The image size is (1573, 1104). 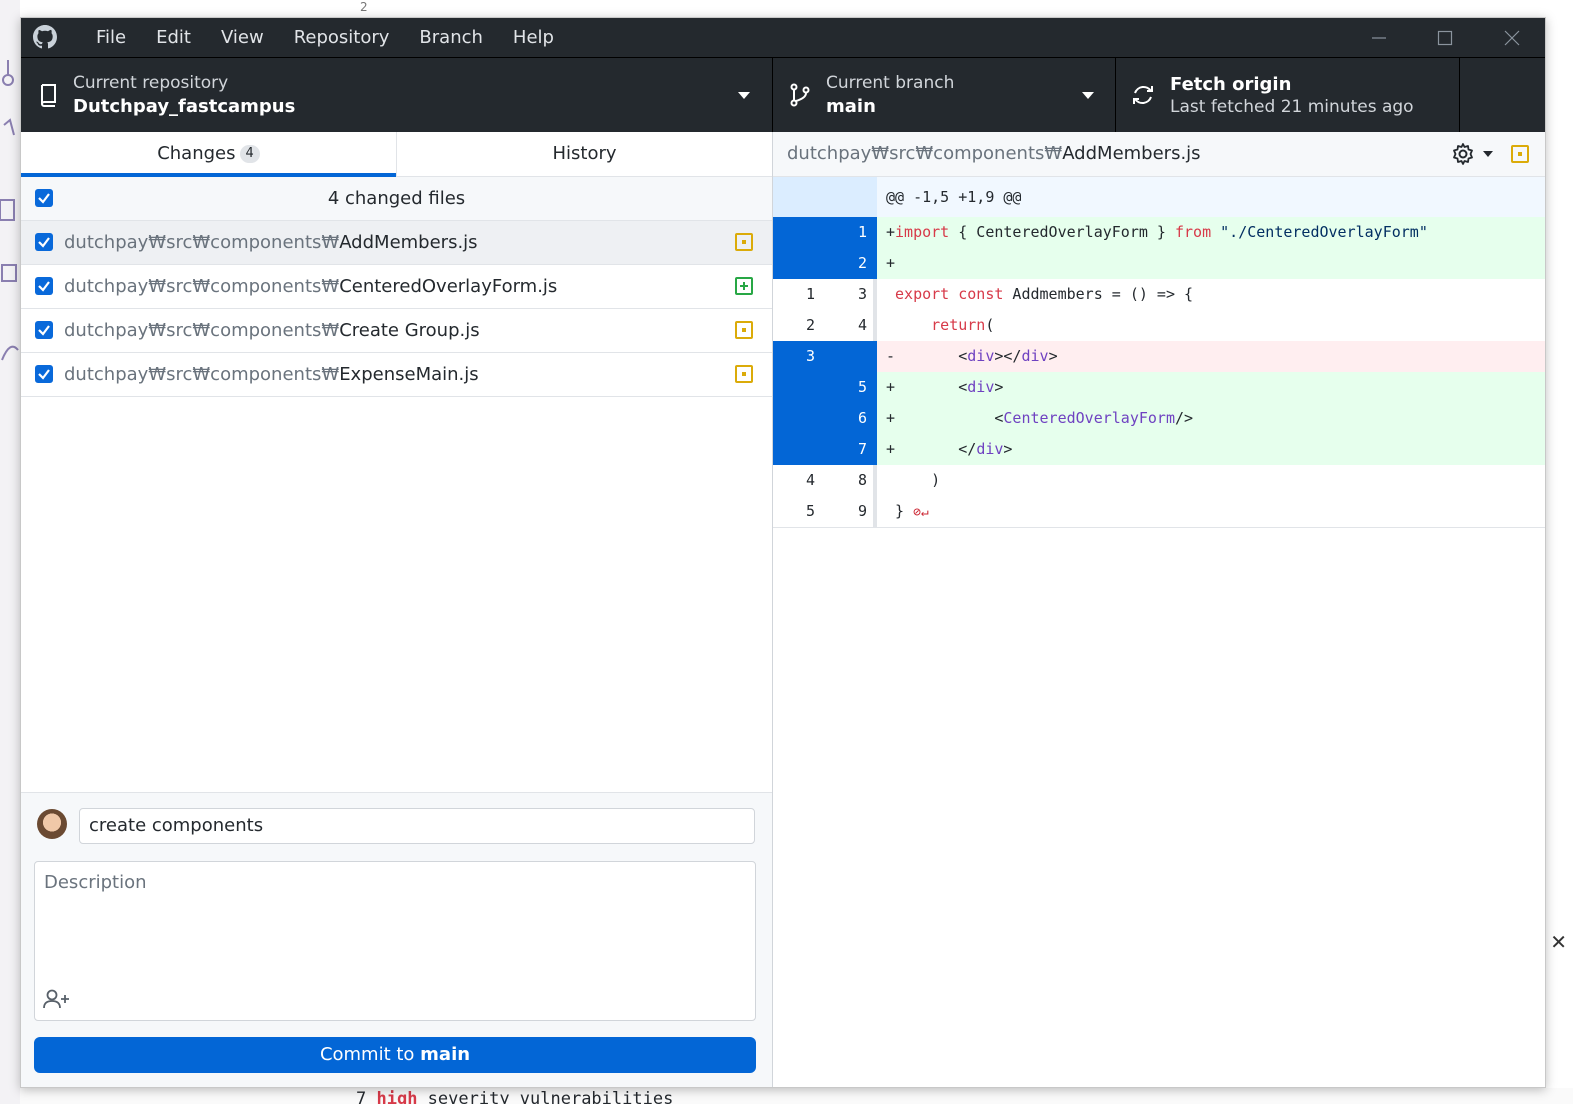 What do you see at coordinates (1520, 154) in the screenshot?
I see `file-modified-icon` at bounding box center [1520, 154].